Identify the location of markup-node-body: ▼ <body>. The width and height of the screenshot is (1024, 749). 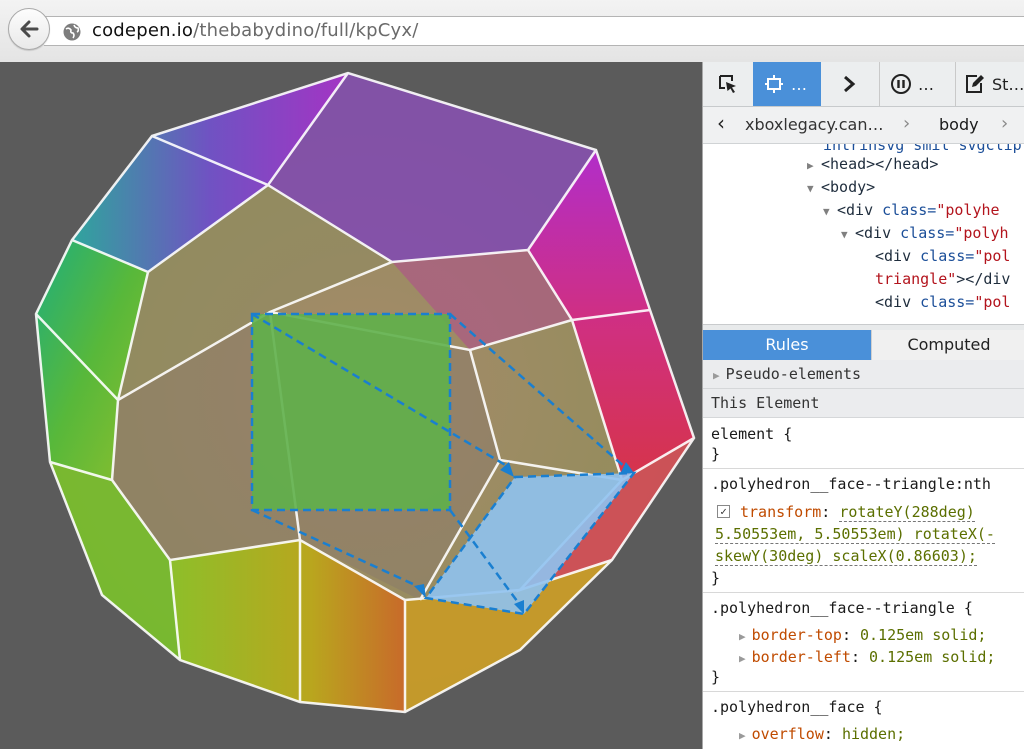
(841, 187).